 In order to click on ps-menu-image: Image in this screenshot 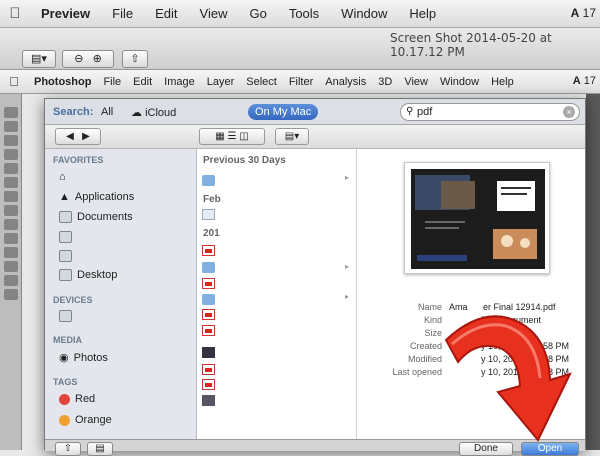, I will do `click(179, 82)`.